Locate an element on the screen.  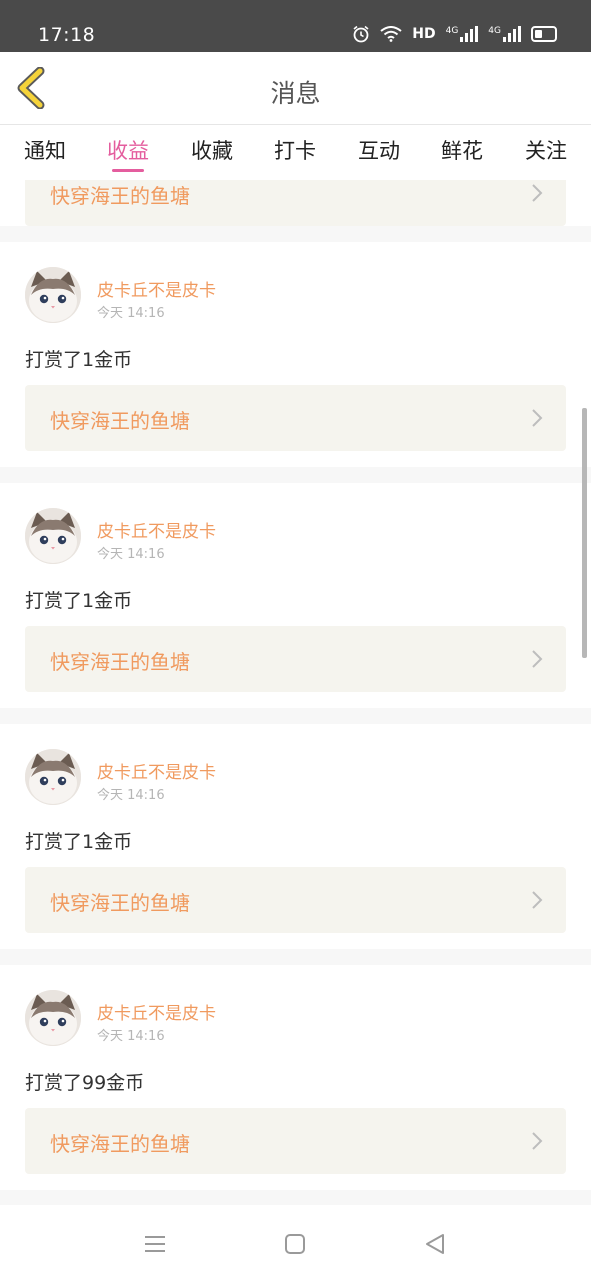
network-4g-label-1: 4G is located at coordinates (452, 31).